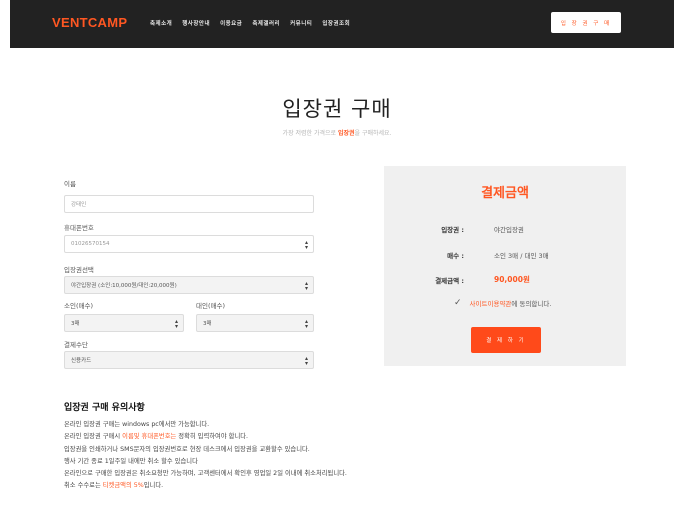  I want to click on payment-select: 신용카드 ▴ ▾, so click(189, 360).